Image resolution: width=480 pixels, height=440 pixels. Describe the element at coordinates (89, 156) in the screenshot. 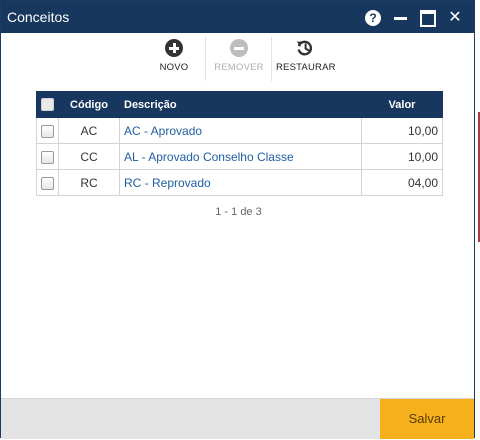

I see `row-codigo: CC` at that location.